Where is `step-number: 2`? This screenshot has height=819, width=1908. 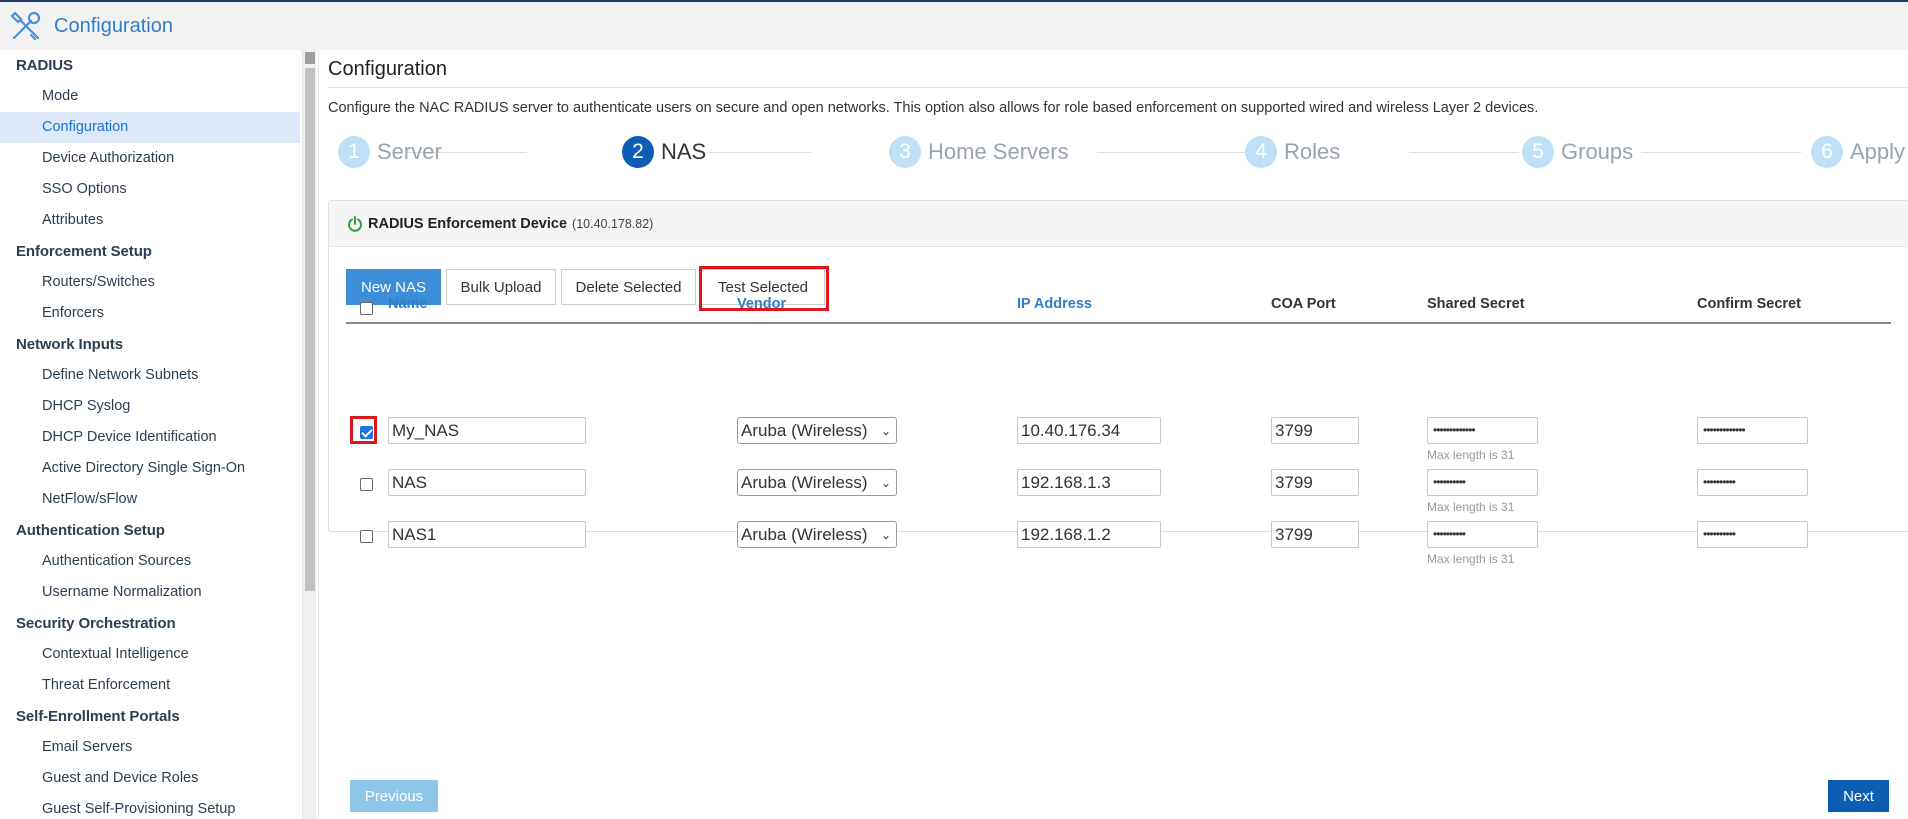 step-number: 2 is located at coordinates (638, 152).